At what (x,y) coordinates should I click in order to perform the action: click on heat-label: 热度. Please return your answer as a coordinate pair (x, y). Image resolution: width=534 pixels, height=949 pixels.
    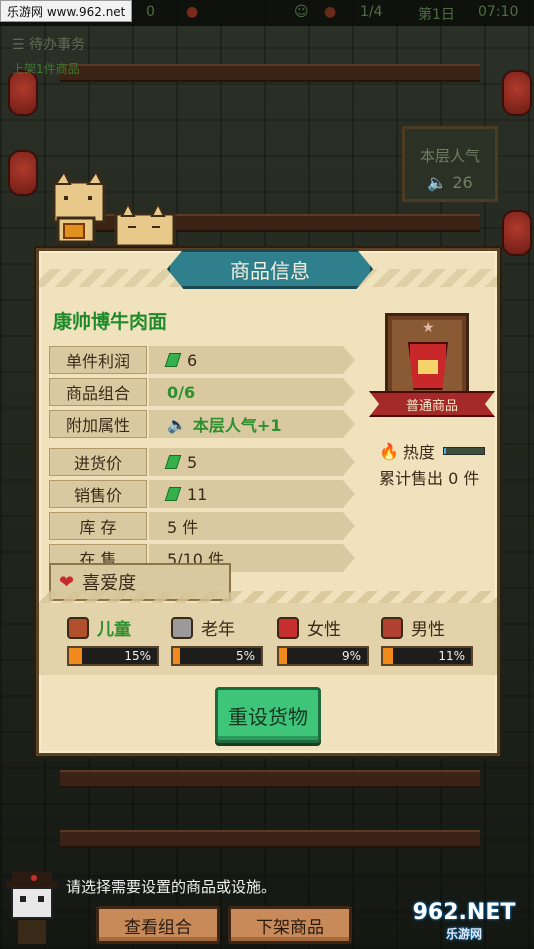
    Looking at the image, I should click on (418, 452).